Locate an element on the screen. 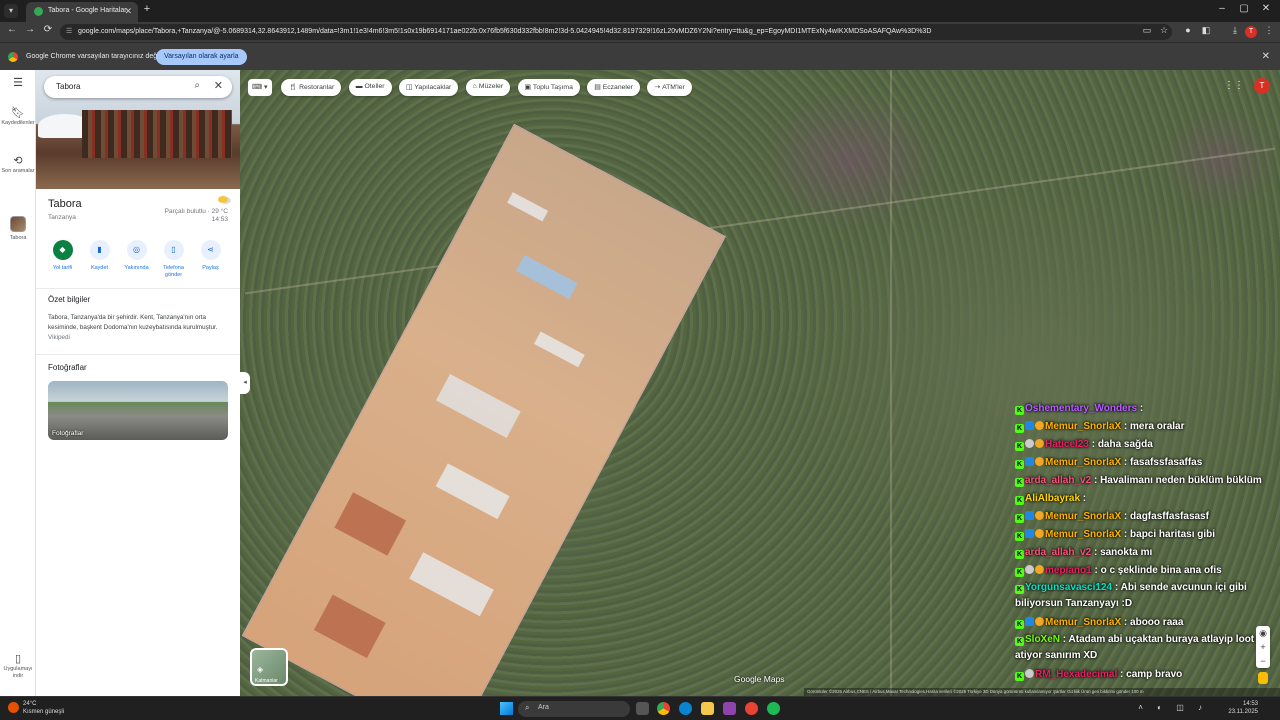 The height and width of the screenshot is (720, 1280). back-button: ← is located at coordinates (12, 29).